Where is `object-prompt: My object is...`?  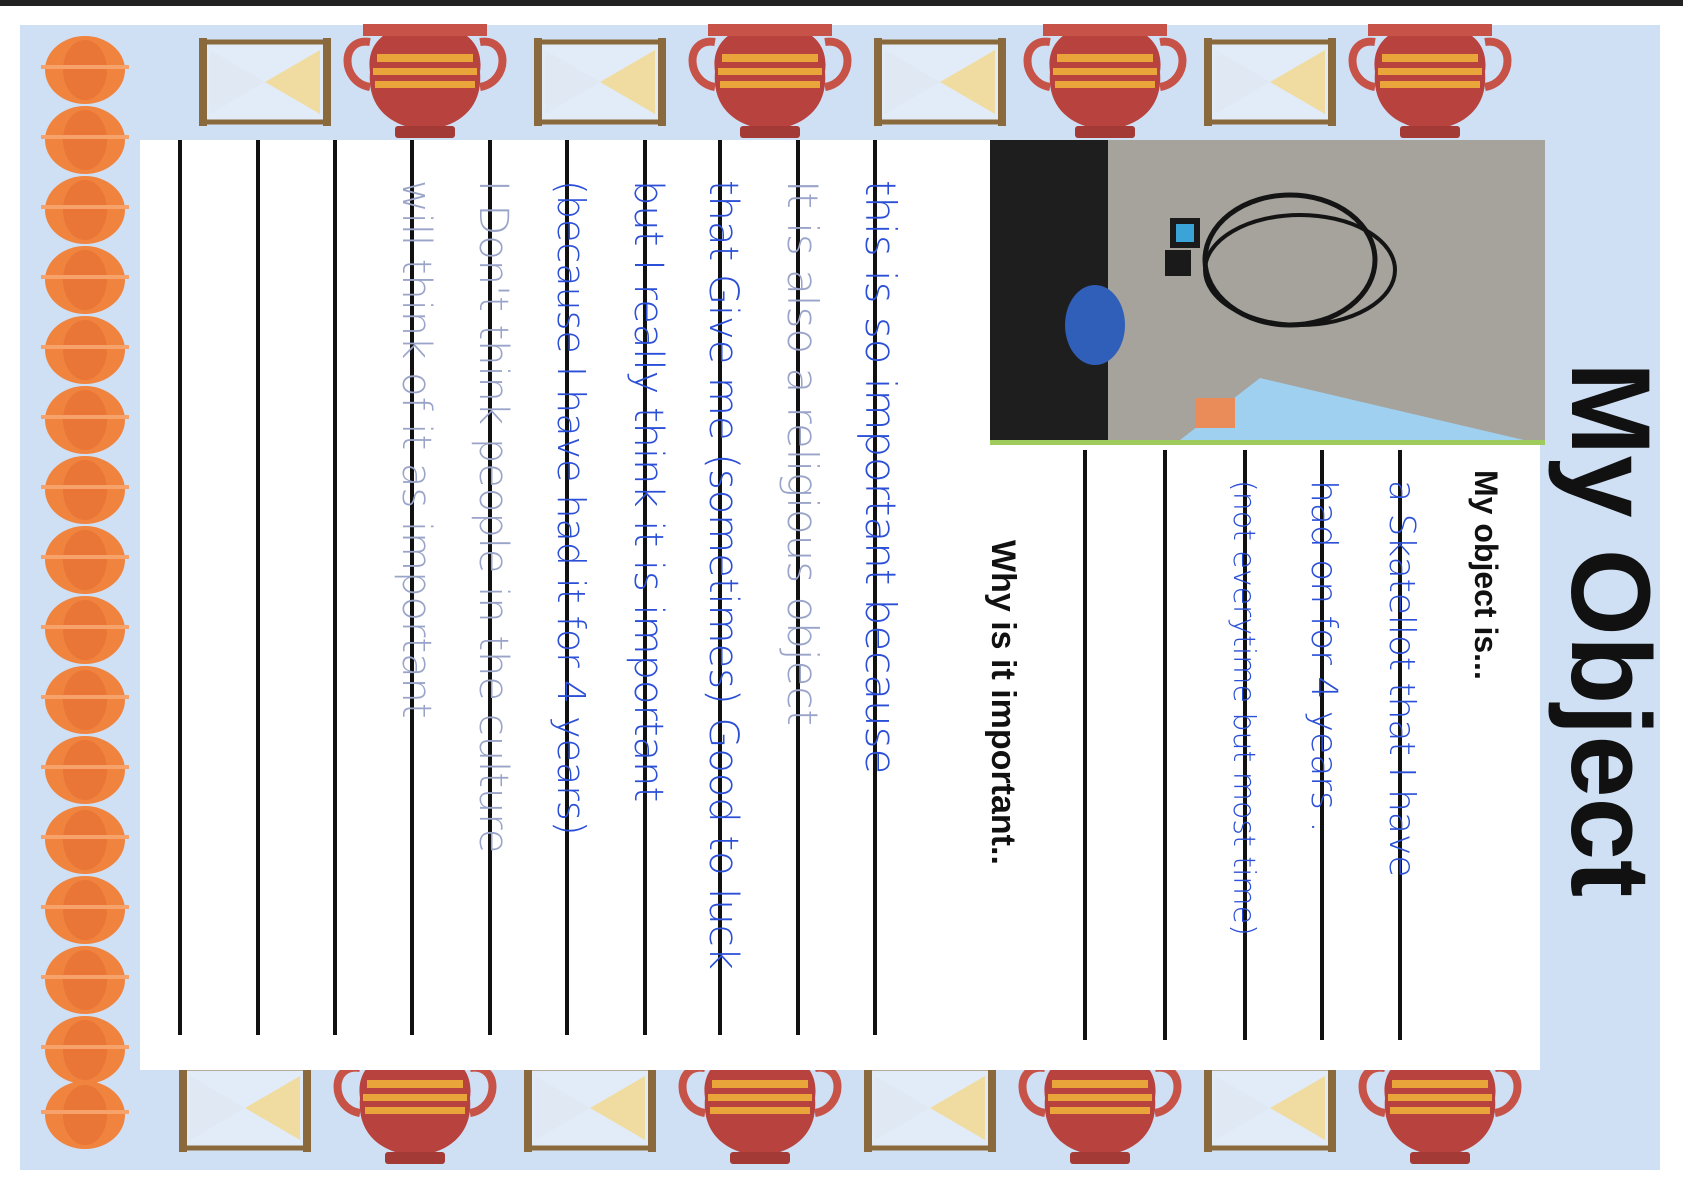
object-prompt: My object is... is located at coordinates (1486, 575).